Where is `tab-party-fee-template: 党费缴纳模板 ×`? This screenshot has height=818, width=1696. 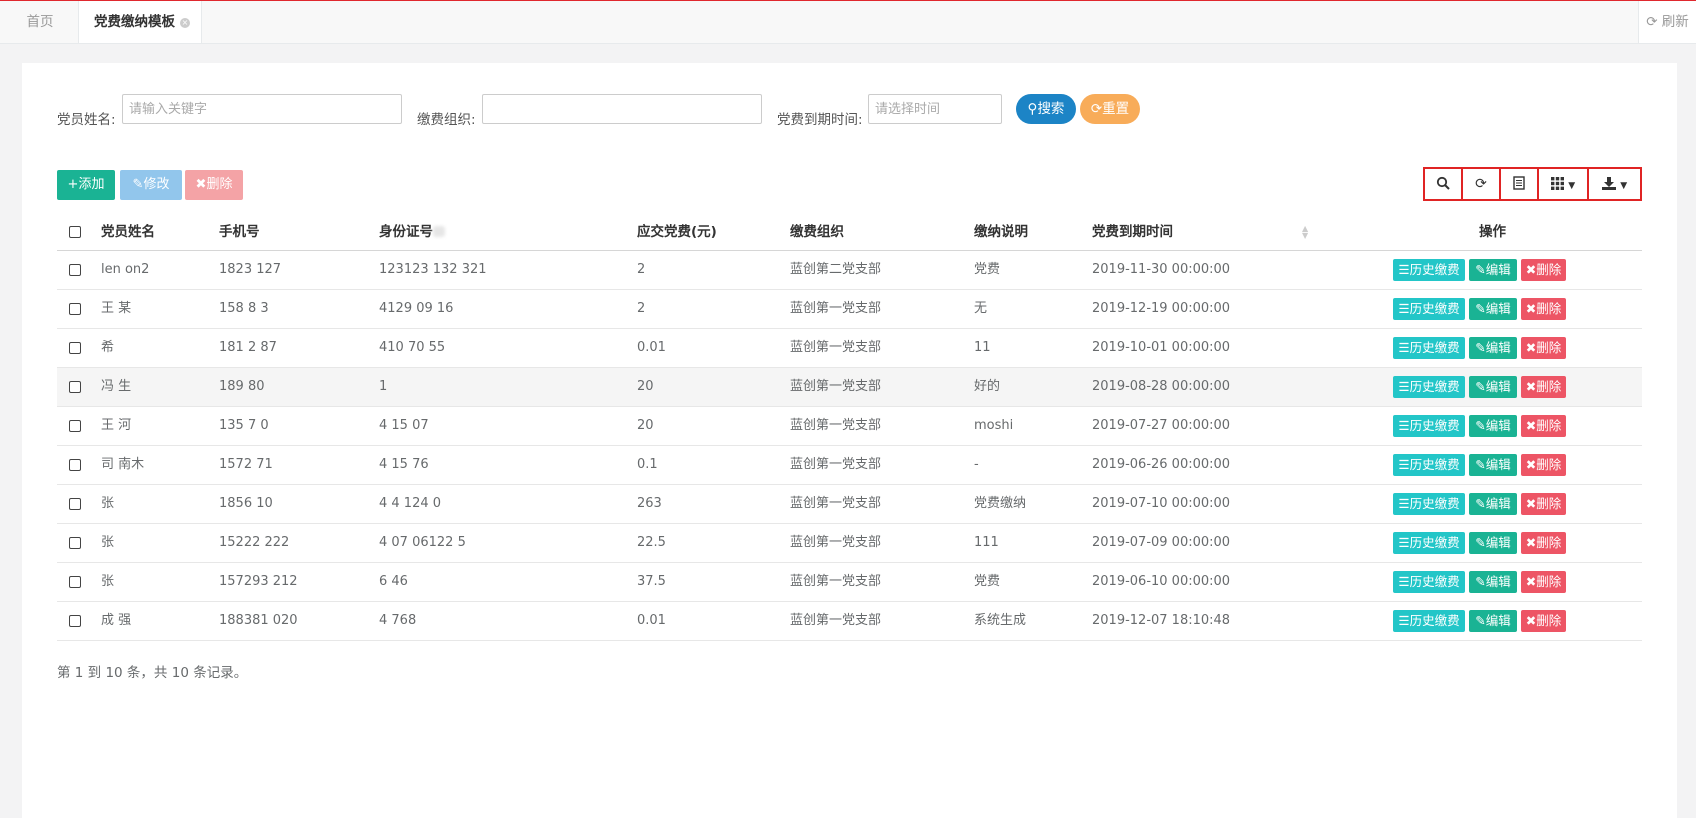 tab-party-fee-template: 党费缴纳模板 × is located at coordinates (140, 22).